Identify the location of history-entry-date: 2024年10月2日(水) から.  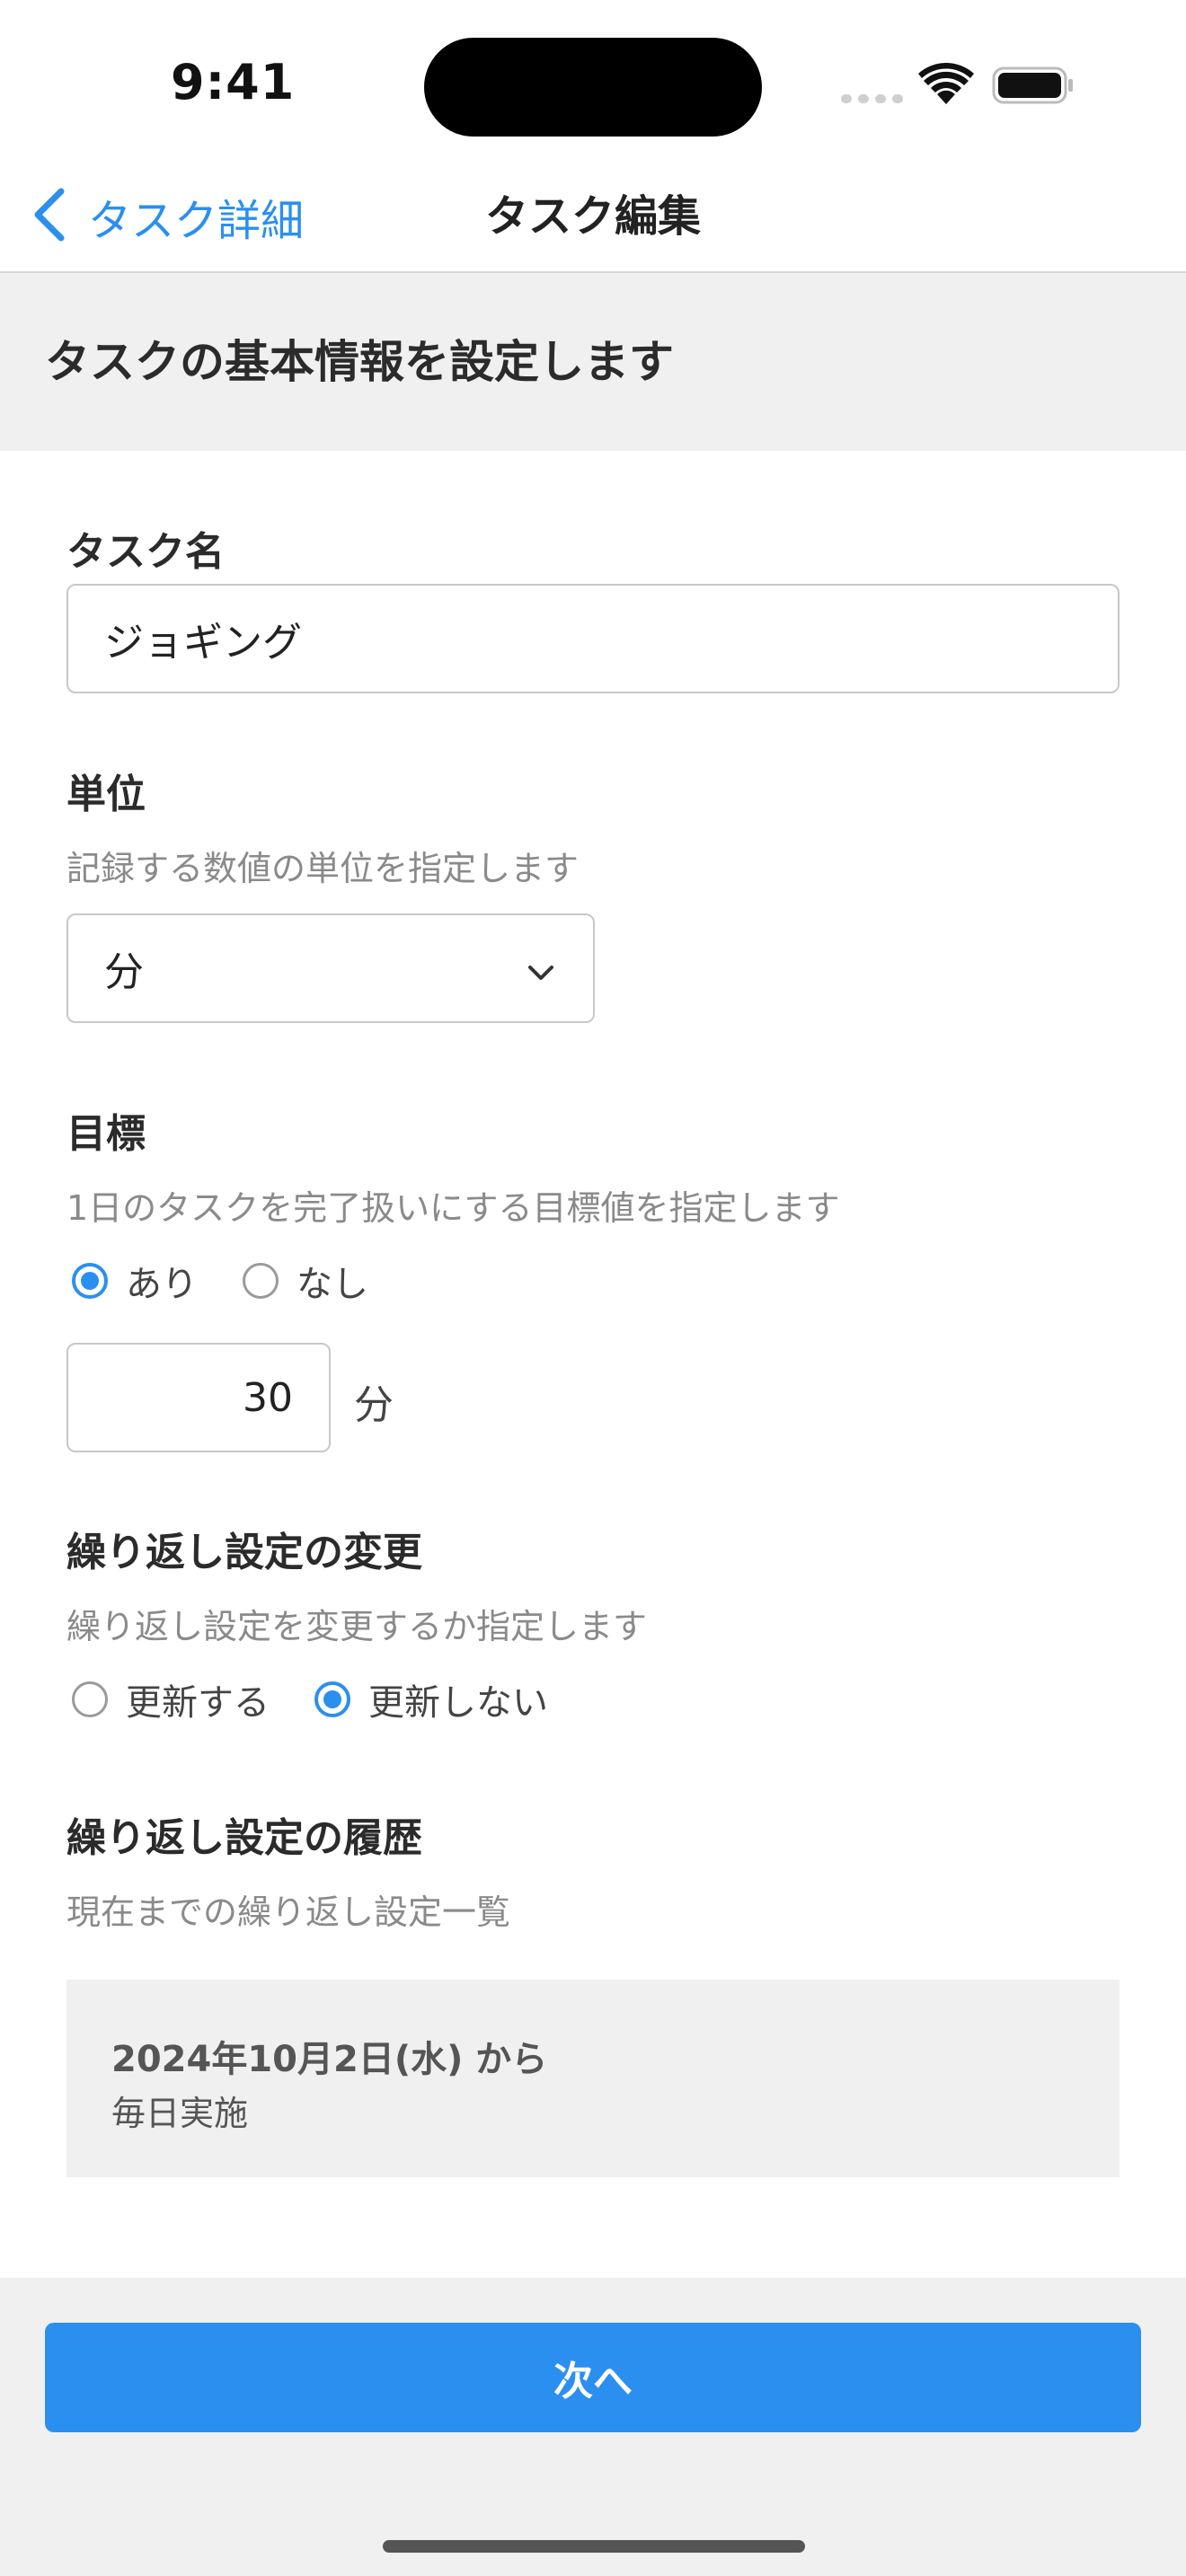
(329, 2059).